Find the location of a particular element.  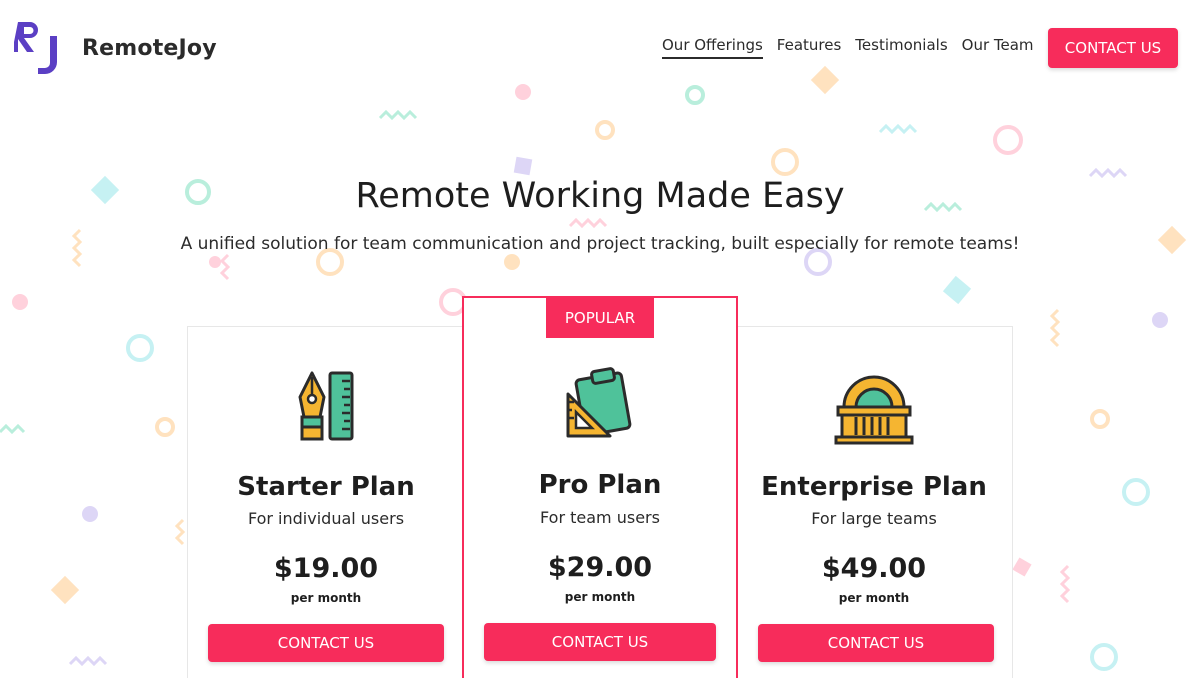

plan-price: $19.00 is located at coordinates (326, 568).